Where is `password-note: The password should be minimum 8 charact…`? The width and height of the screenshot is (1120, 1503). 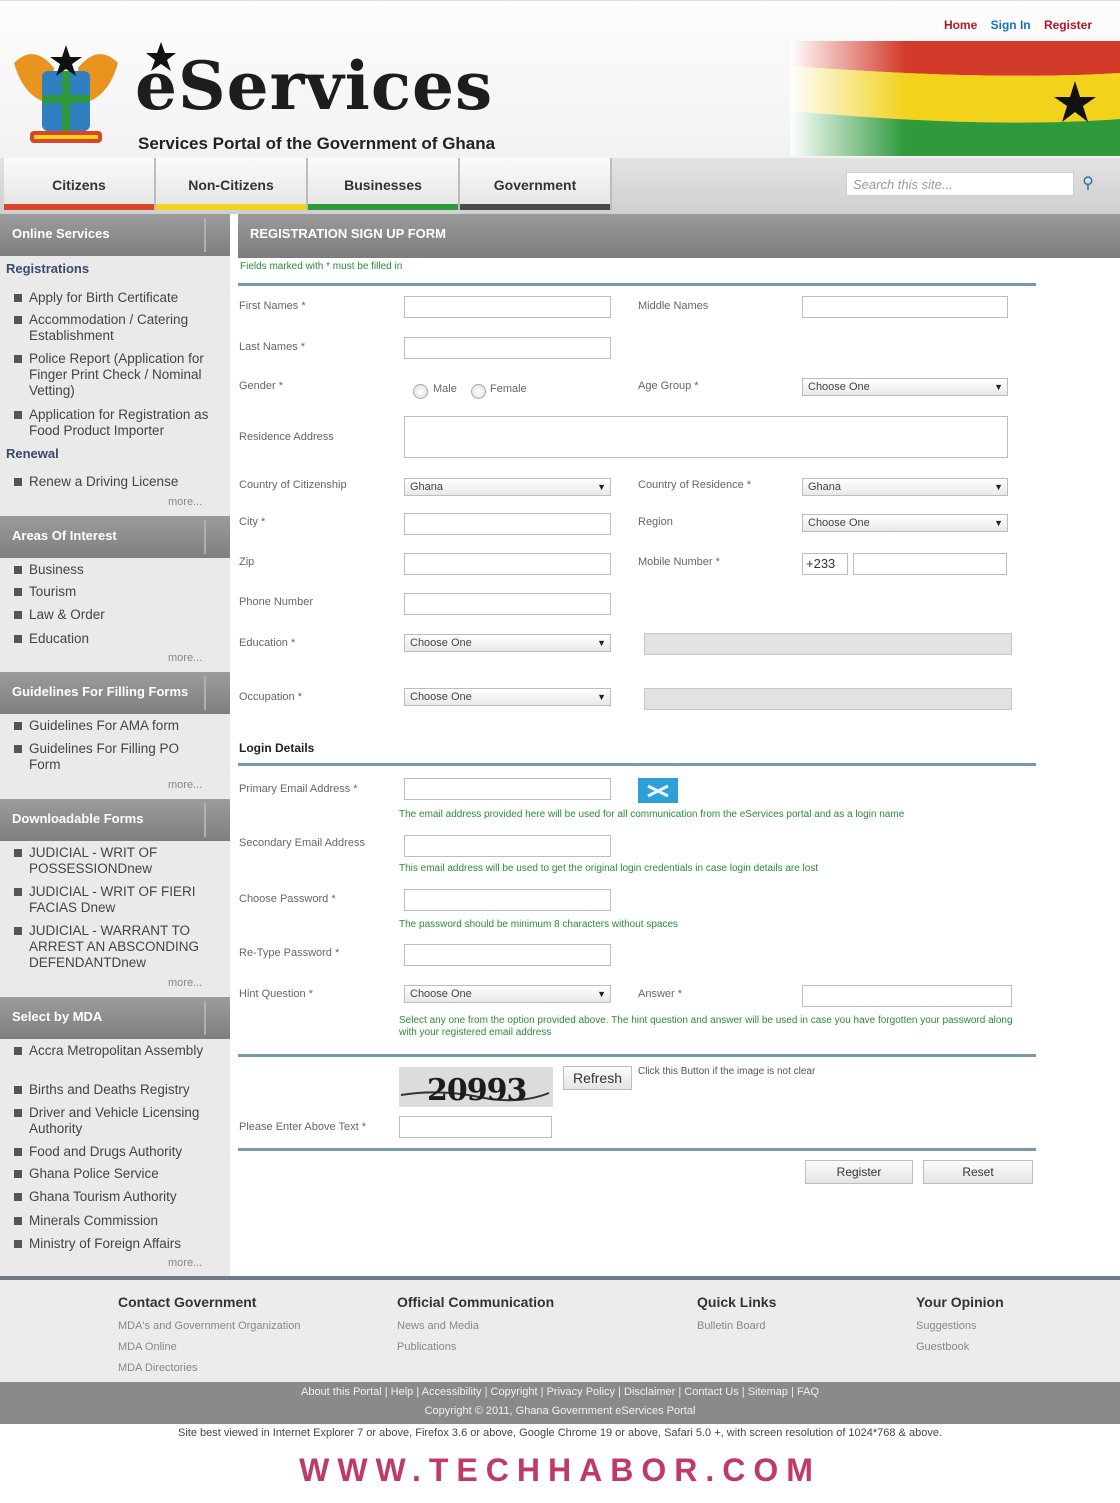 password-note: The password should be minimum 8 charact… is located at coordinates (539, 924).